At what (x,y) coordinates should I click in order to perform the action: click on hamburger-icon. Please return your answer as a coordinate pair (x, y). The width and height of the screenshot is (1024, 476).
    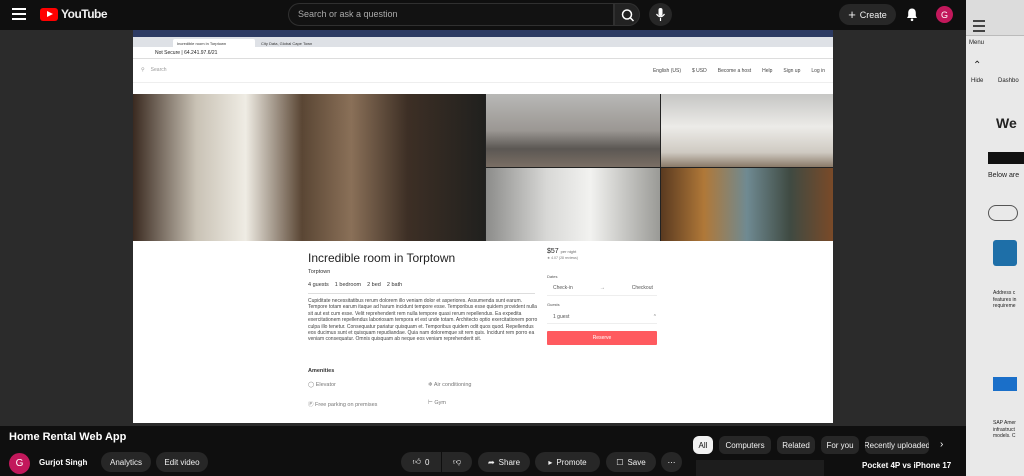
    Looking at the image, I should click on (979, 26).